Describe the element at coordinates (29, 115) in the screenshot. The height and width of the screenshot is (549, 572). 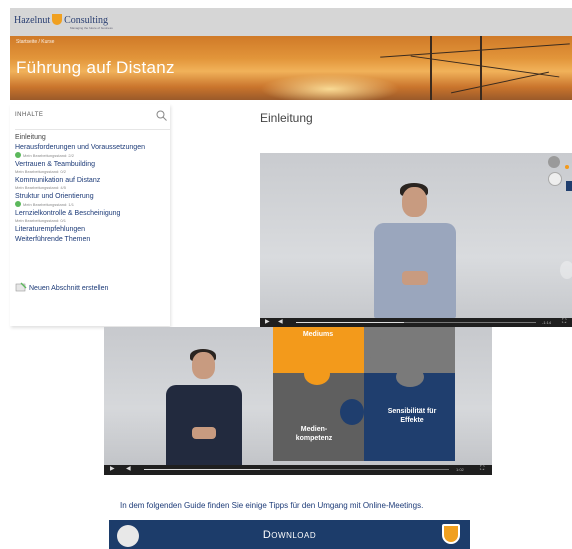
I see `toc-heading: INHALTE` at that location.